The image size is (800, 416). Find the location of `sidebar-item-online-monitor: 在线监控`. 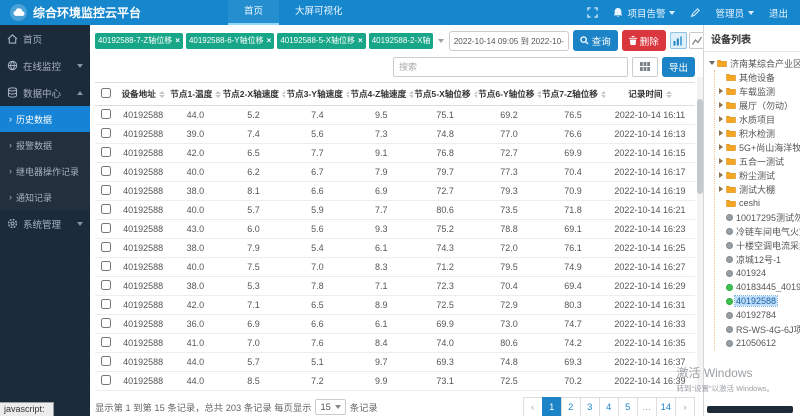

sidebar-item-online-monitor: 在线监控 is located at coordinates (45, 65).